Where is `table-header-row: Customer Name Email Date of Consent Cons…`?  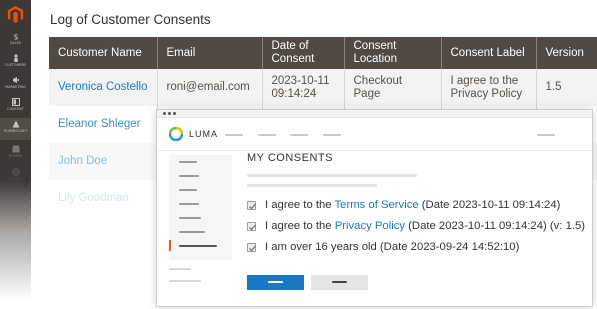 table-header-row: Customer Name Email Date of Consent Cons… is located at coordinates (323, 53).